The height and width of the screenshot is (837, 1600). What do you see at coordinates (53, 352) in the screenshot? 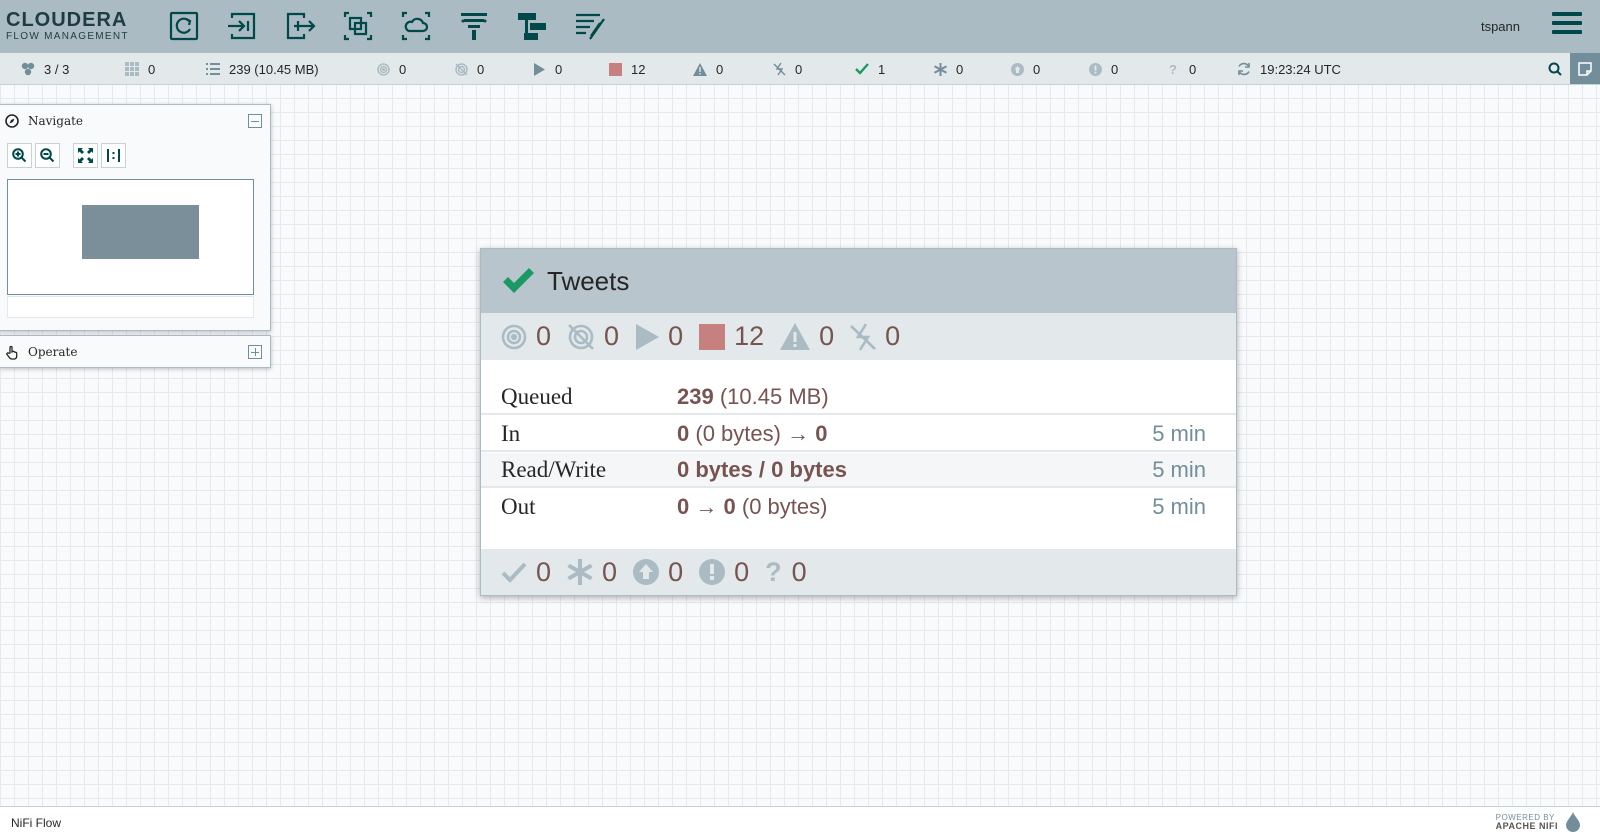
I see `operate-title: Operate` at bounding box center [53, 352].